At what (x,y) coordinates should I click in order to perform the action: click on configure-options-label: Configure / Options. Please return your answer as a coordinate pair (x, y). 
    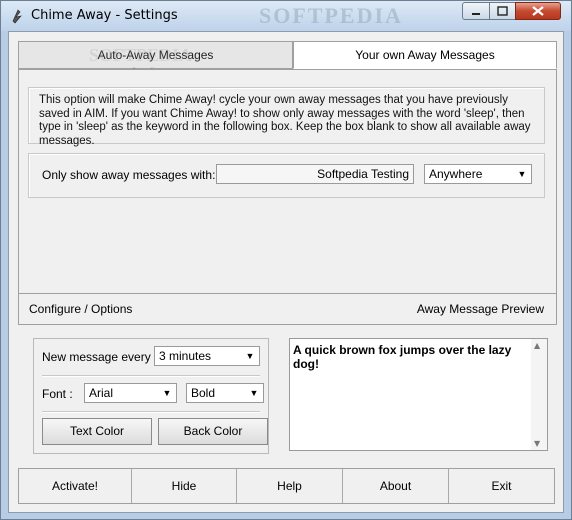
    Looking at the image, I should click on (81, 309).